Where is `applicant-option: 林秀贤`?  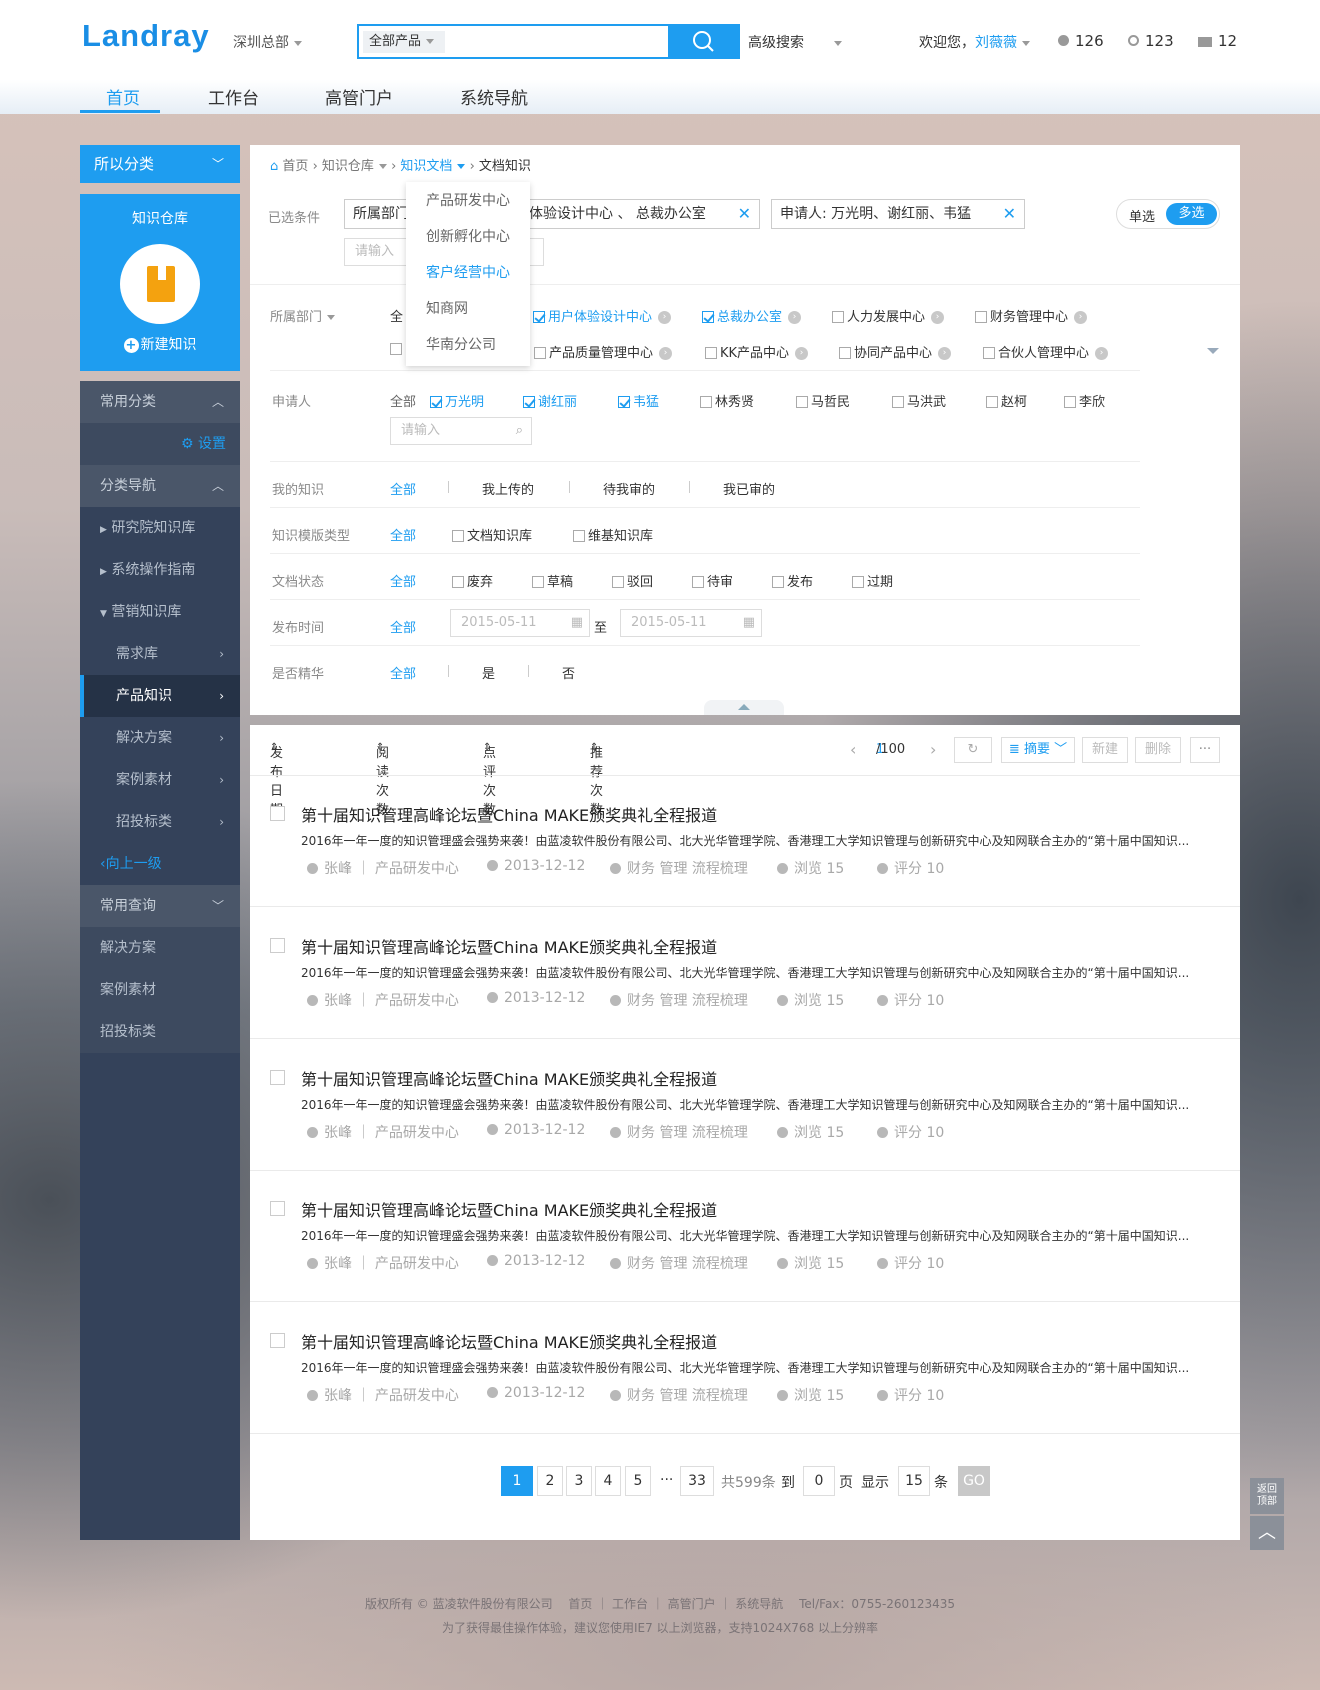
applicant-option: 林秀贤 is located at coordinates (727, 400).